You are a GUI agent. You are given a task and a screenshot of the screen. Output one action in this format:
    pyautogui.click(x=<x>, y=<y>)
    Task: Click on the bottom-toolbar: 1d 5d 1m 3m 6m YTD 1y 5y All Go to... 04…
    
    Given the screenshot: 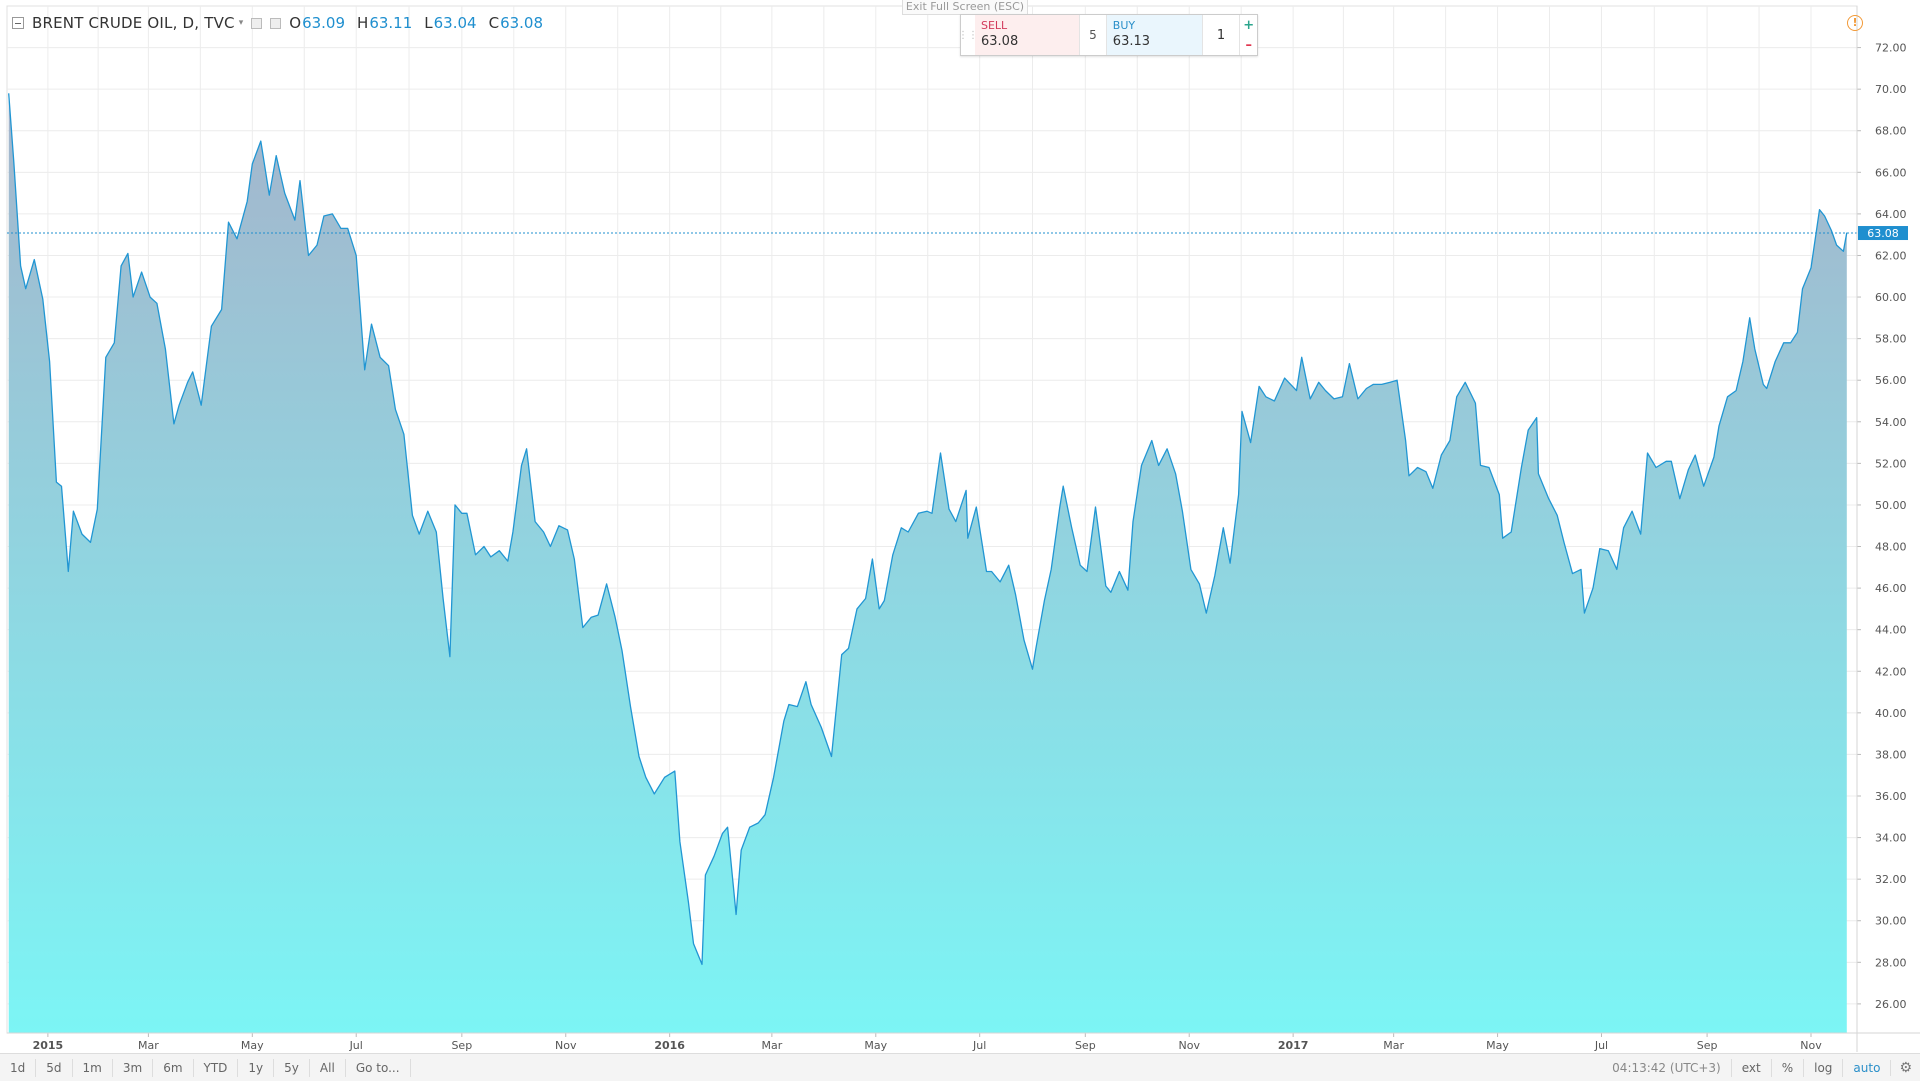 What is the action you would take?
    pyautogui.click(x=960, y=1067)
    